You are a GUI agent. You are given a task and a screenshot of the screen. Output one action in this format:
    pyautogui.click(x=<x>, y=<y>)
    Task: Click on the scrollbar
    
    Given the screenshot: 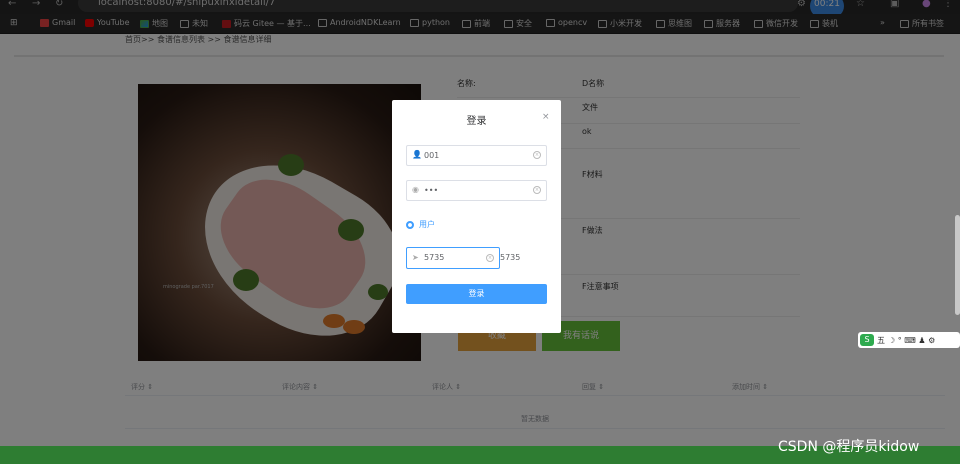 What is the action you would take?
    pyautogui.click(x=957, y=265)
    